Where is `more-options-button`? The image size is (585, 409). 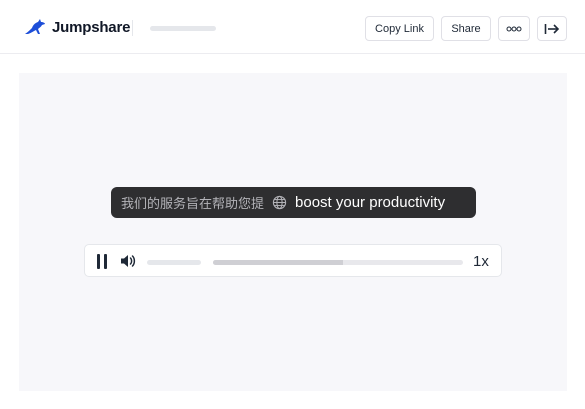
more-options-button is located at coordinates (514, 28).